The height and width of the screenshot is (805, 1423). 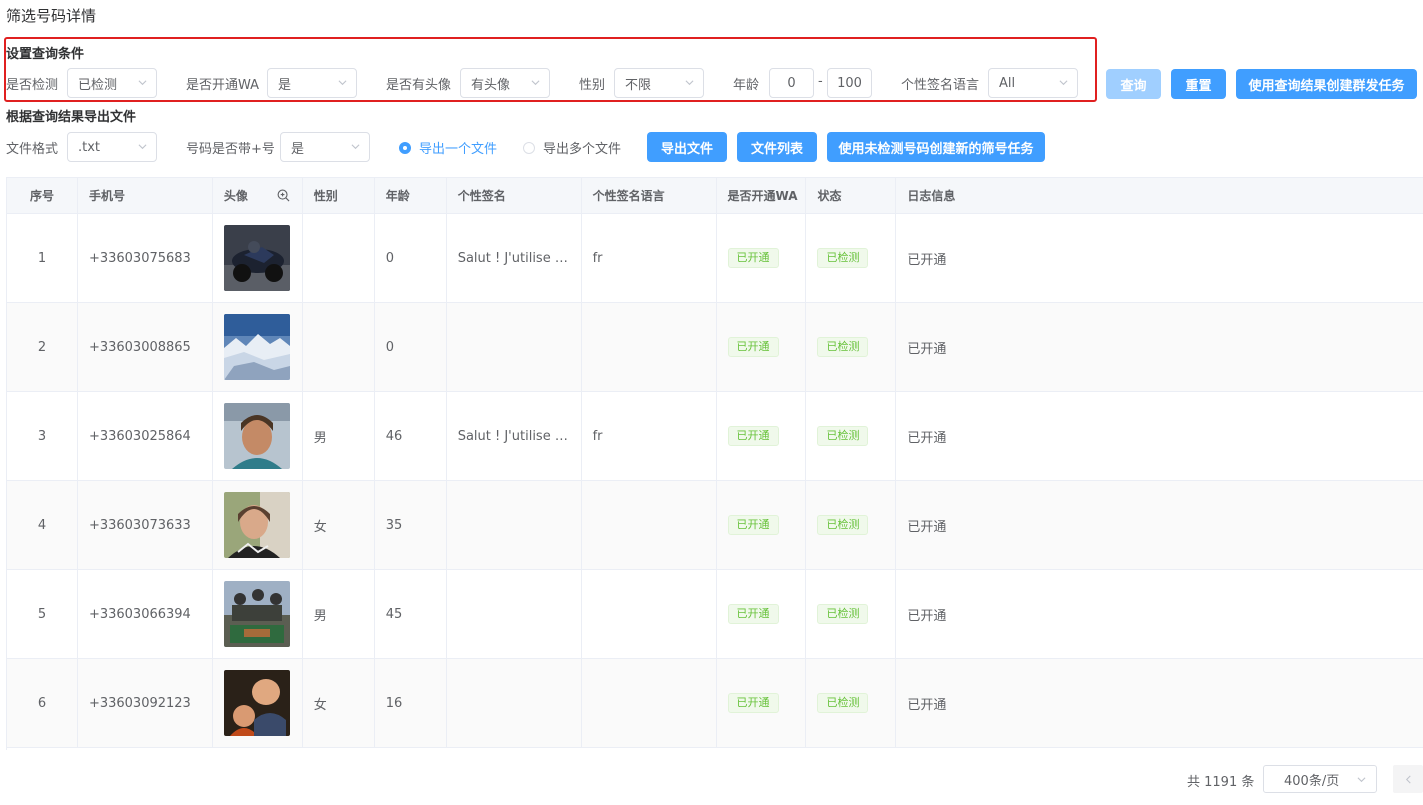 What do you see at coordinates (505, 83) in the screenshot?
I see `avatar-select: 有头像` at bounding box center [505, 83].